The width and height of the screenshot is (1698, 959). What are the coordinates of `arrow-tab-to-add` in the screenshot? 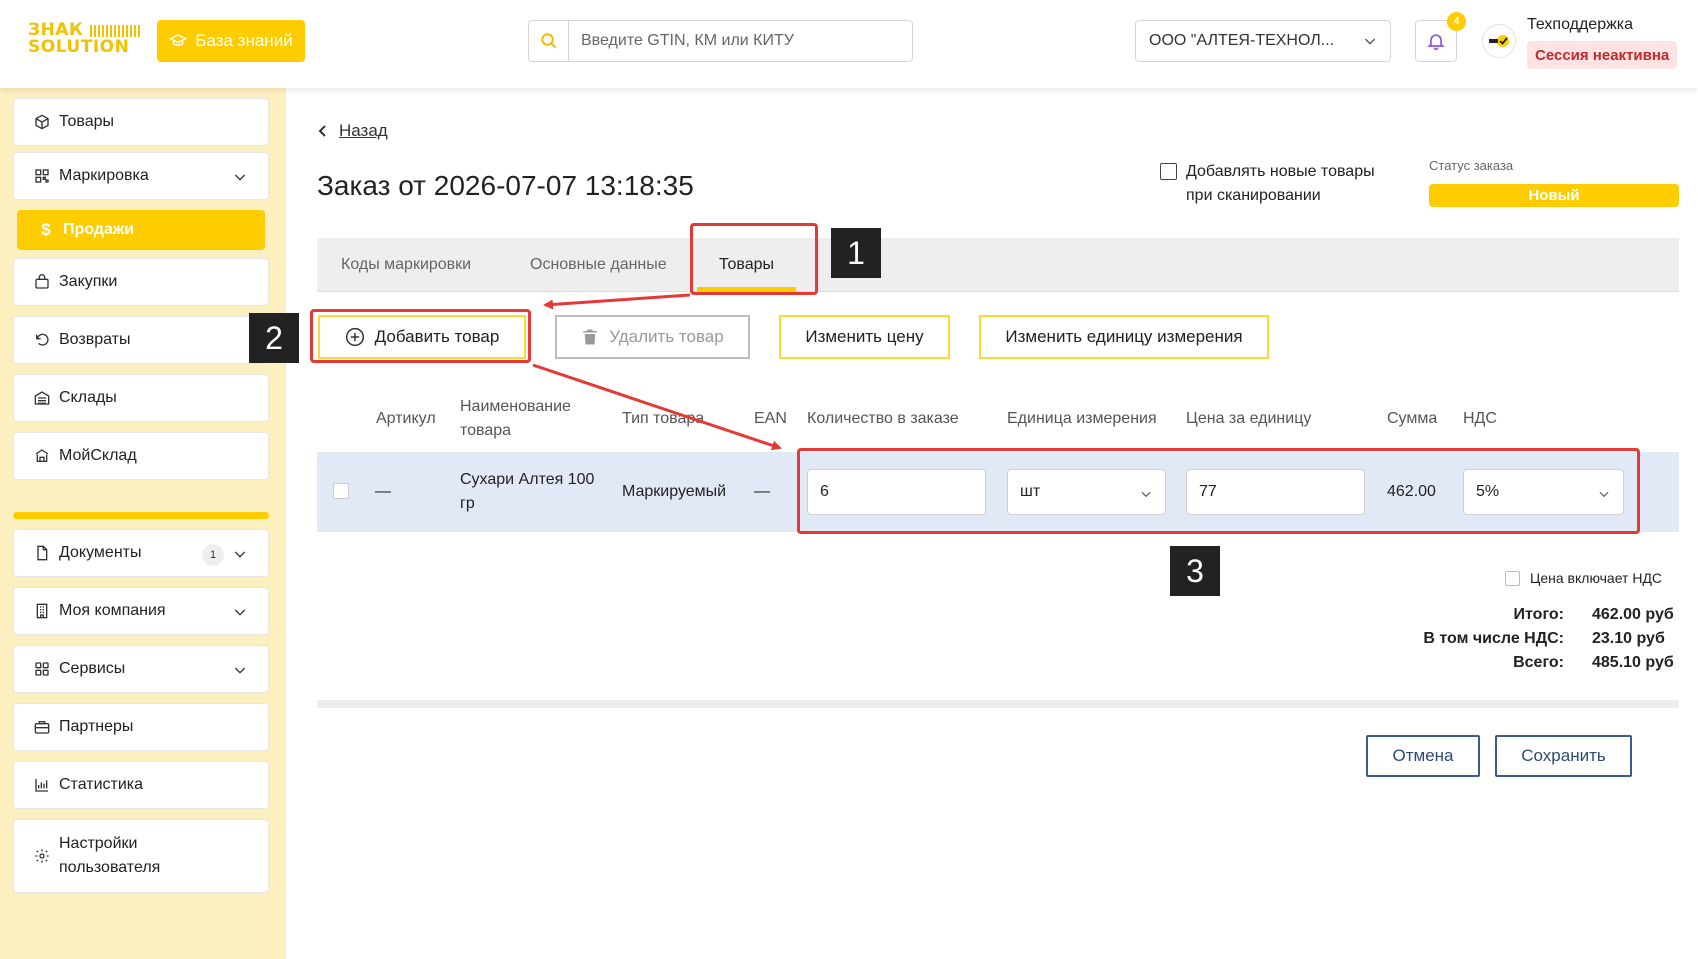 It's located at (617, 301).